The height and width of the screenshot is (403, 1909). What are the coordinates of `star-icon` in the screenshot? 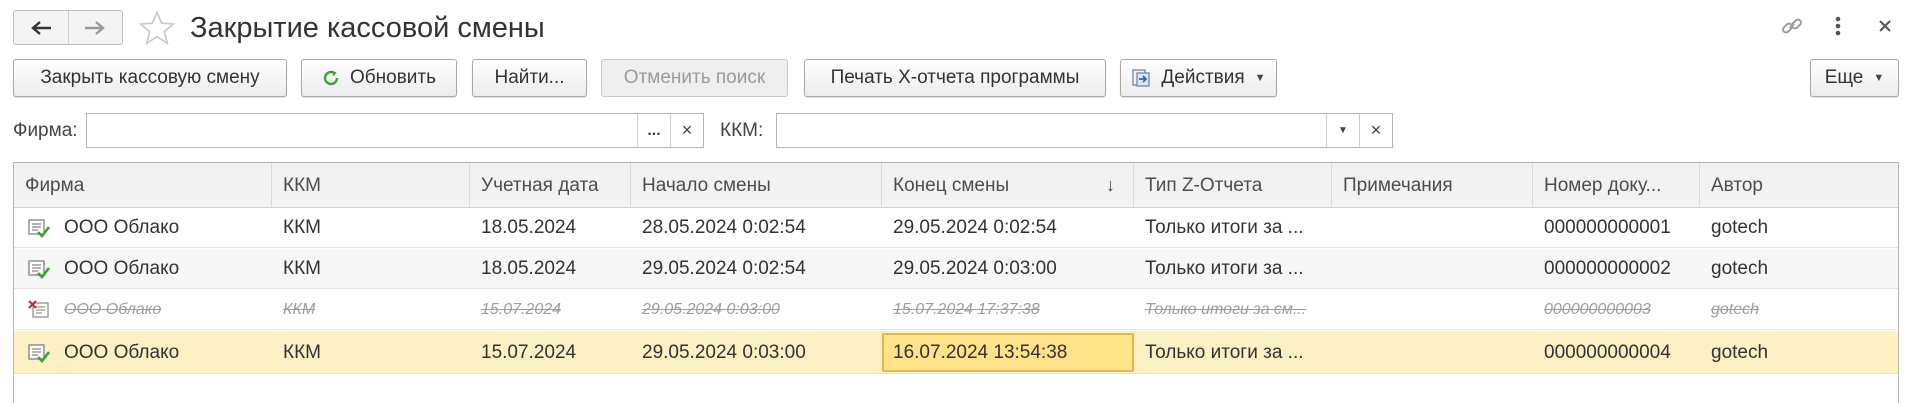 It's located at (157, 28).